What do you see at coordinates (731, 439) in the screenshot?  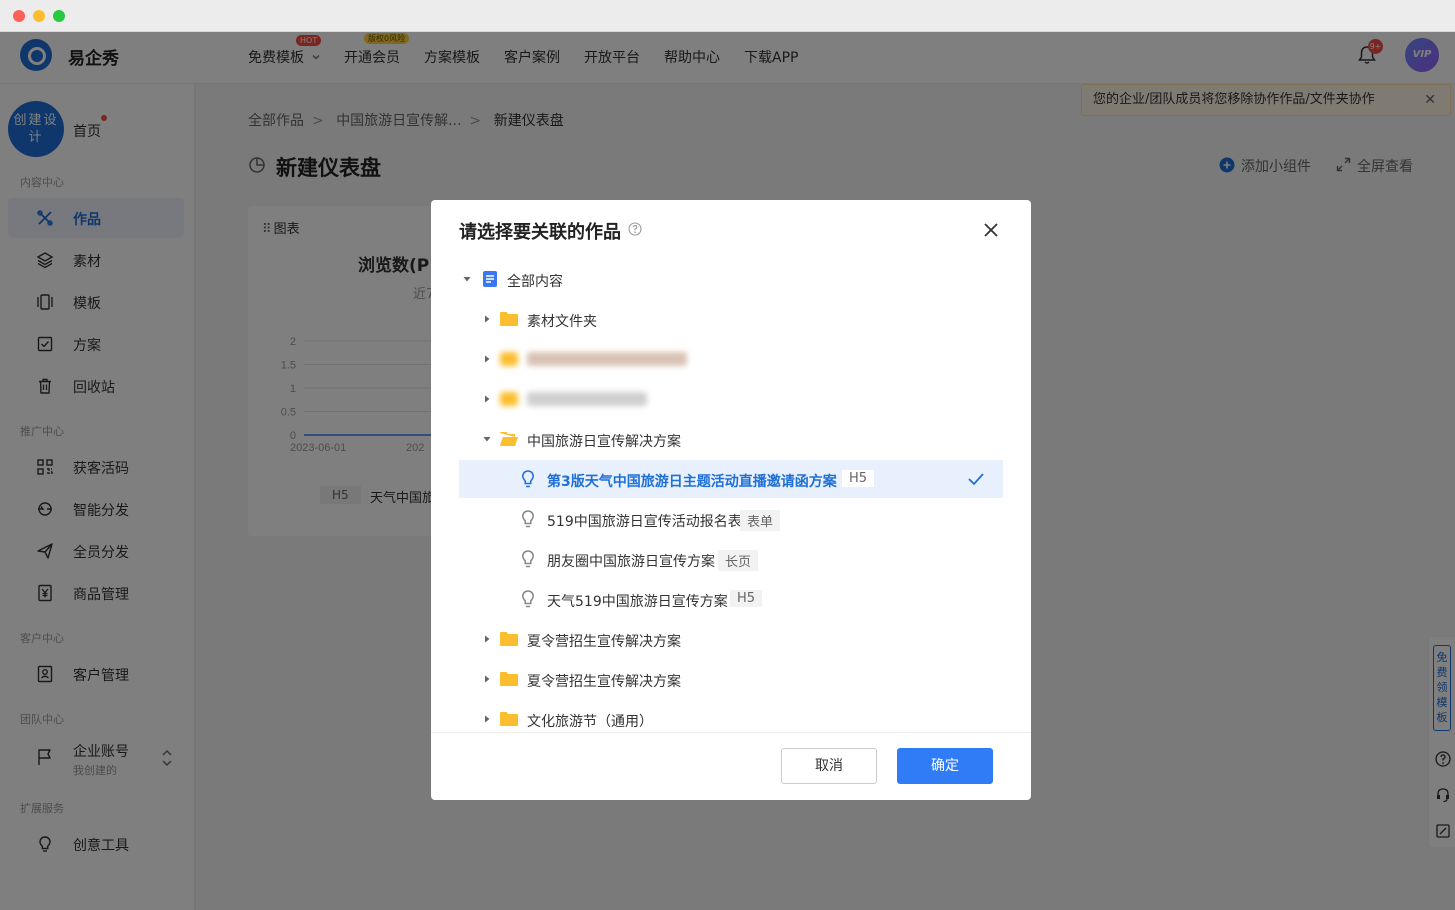 I see `tree-node-folder-open: 中国旅游日宣传解决方案` at bounding box center [731, 439].